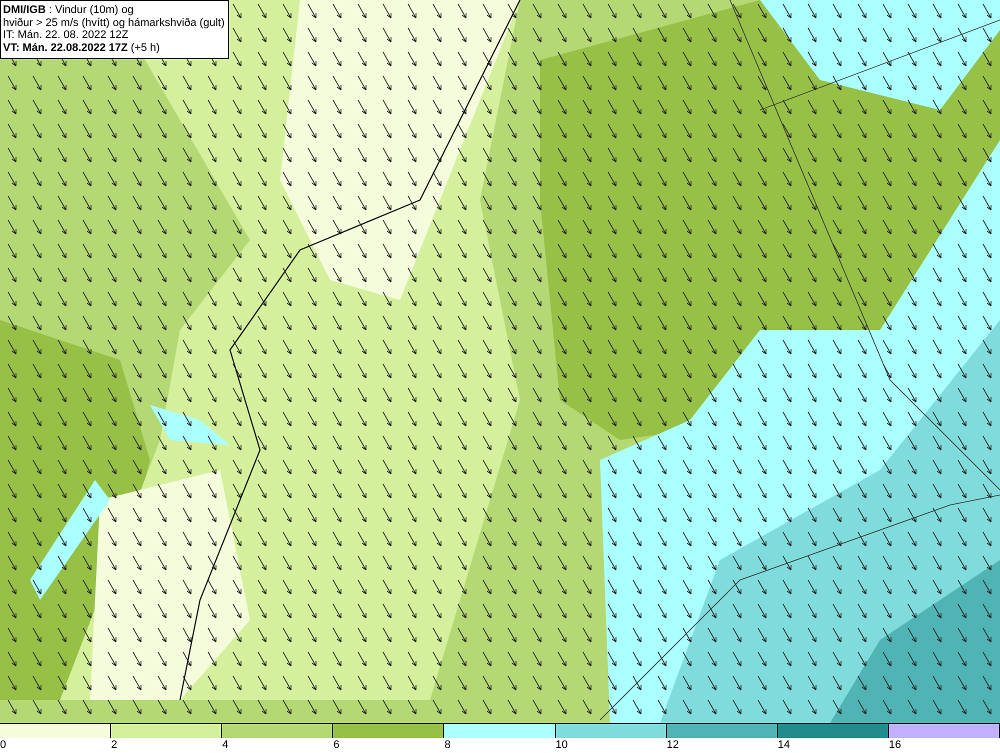 This screenshot has height=753, width=1000. Describe the element at coordinates (895, 745) in the screenshot. I see `scale-label: 16` at that location.